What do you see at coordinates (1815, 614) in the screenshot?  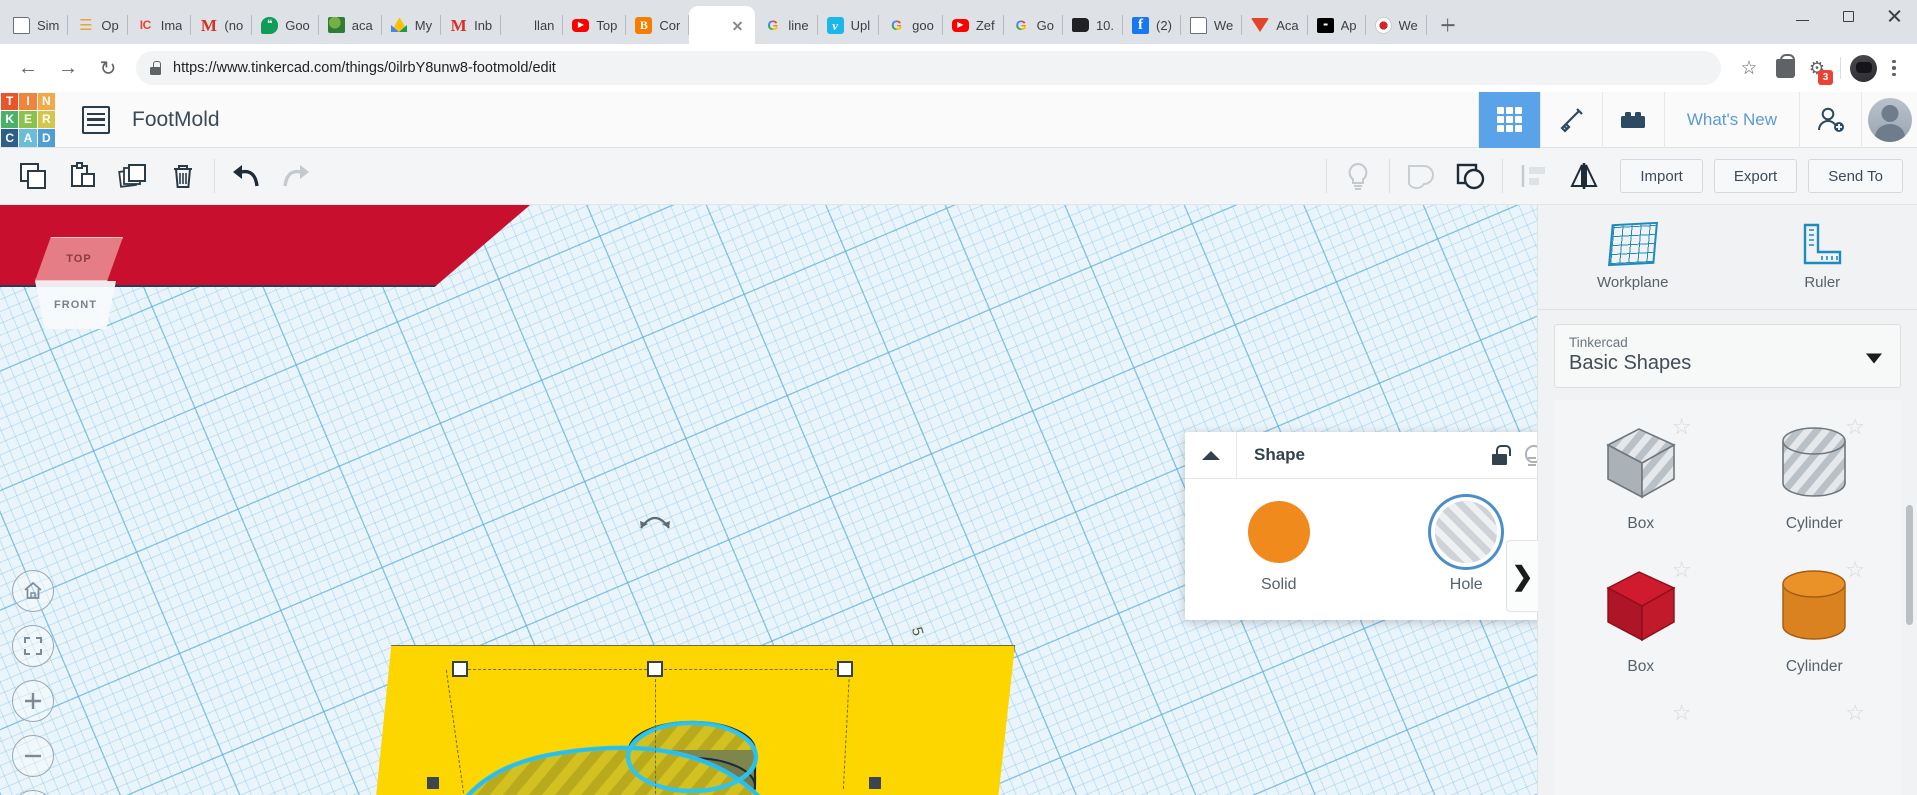 I see `shape-cylinder-solid: ☆ Cylinder` at bounding box center [1815, 614].